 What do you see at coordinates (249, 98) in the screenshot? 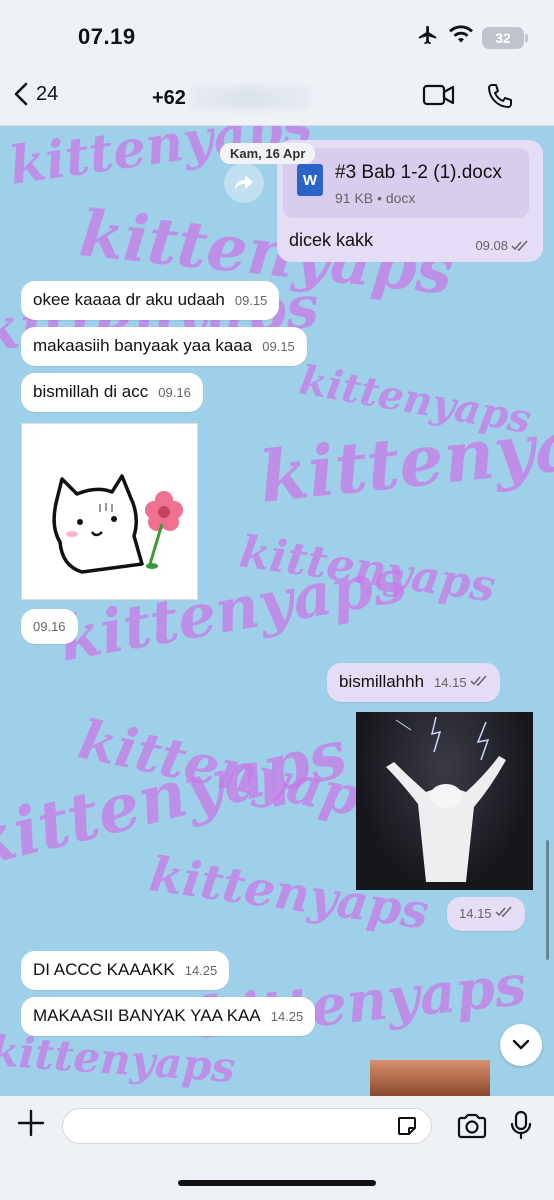
I see `redacted-number` at bounding box center [249, 98].